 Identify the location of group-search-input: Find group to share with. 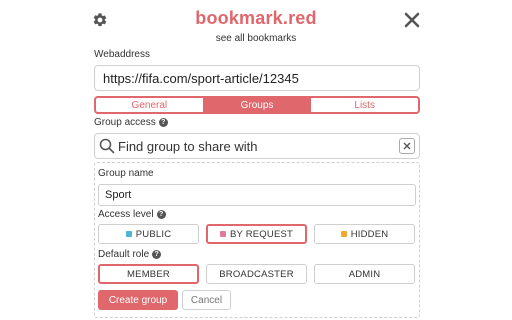
(257, 146).